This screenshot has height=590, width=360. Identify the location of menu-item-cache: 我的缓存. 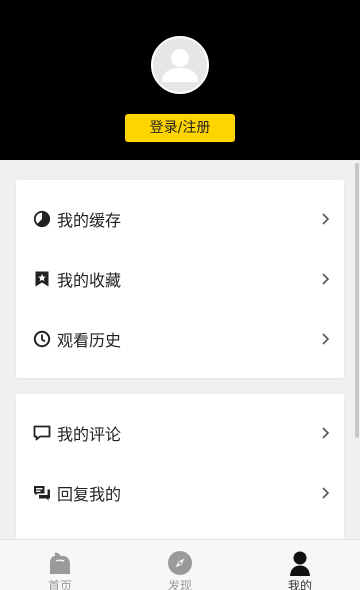
(180, 219).